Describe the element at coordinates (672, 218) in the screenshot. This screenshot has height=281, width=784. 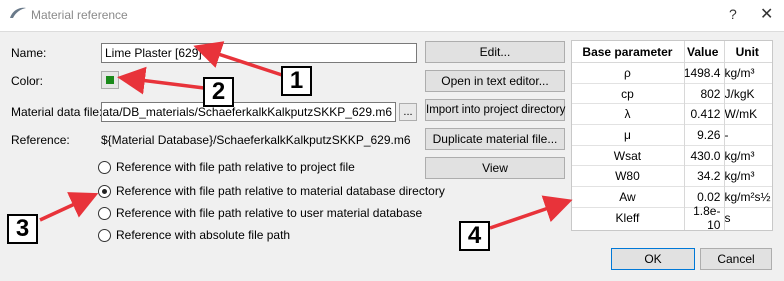
I see `table-row: Kleff 1.8e-10 s` at that location.